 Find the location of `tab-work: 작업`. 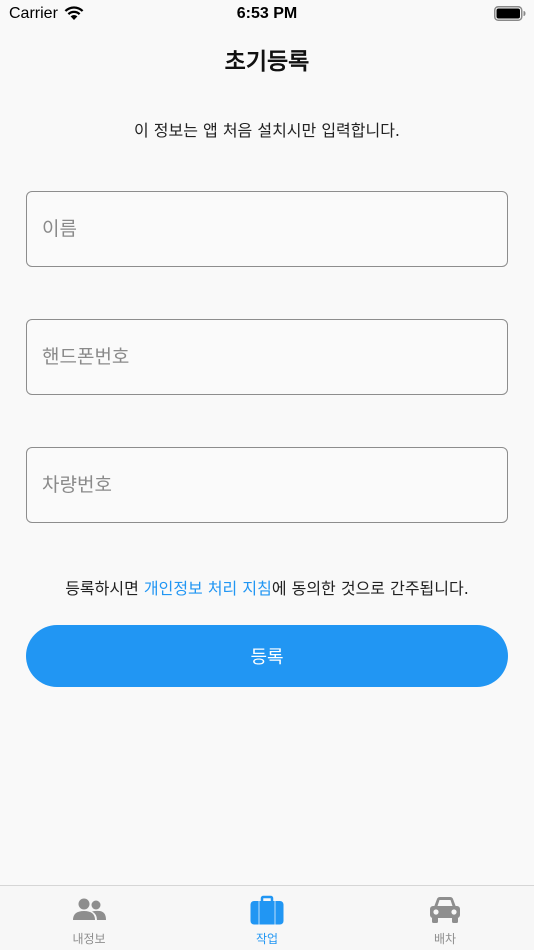

tab-work: 작업 is located at coordinates (267, 918).